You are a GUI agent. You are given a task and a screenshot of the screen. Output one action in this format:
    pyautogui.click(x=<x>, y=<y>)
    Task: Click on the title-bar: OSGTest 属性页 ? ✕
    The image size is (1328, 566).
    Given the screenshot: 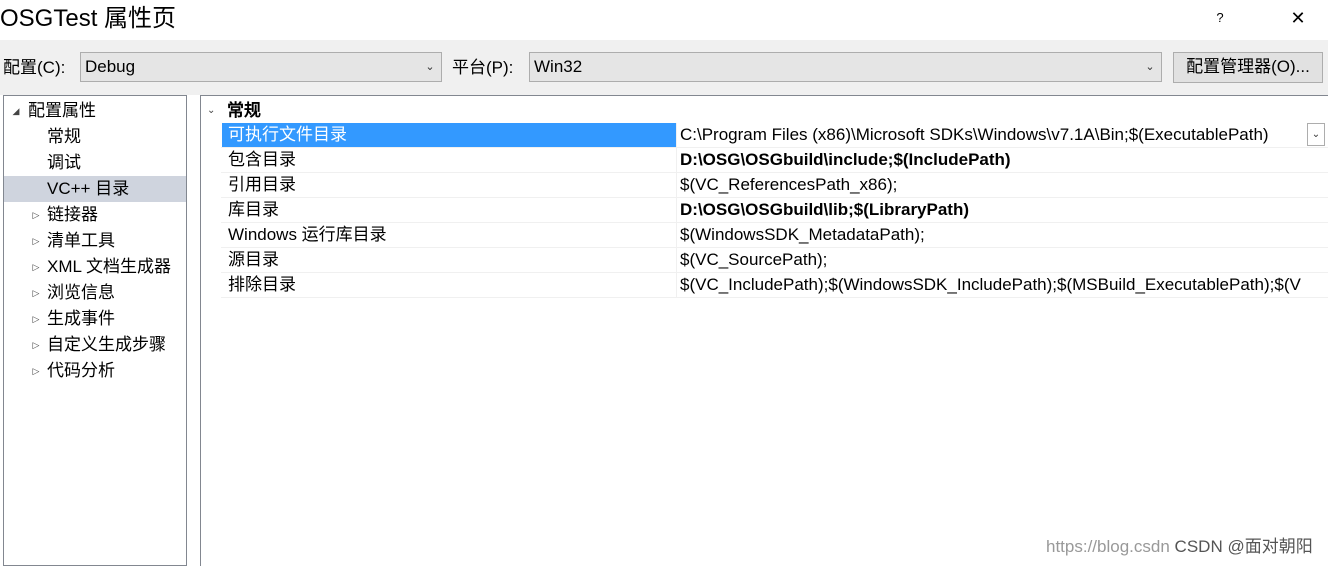 What is the action you would take?
    pyautogui.click(x=664, y=20)
    